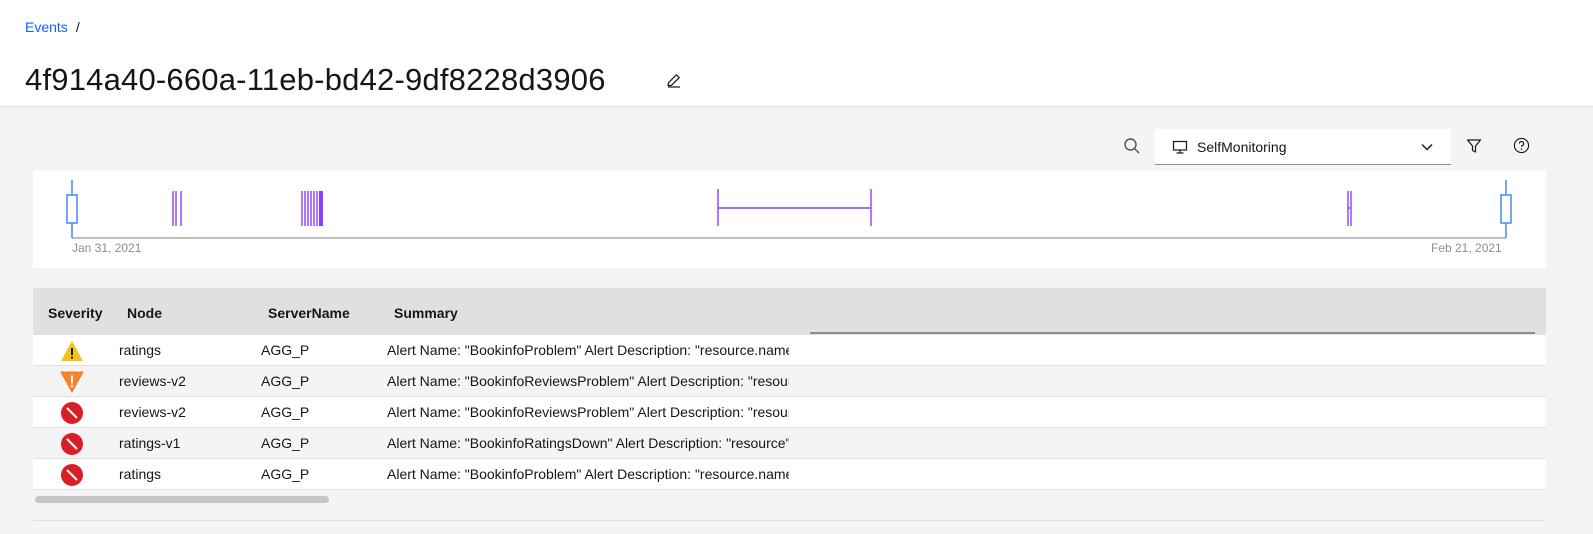 Image resolution: width=1593 pixels, height=534 pixels. What do you see at coordinates (150, 443) in the screenshot?
I see `cell-node: ratings-v1` at bounding box center [150, 443].